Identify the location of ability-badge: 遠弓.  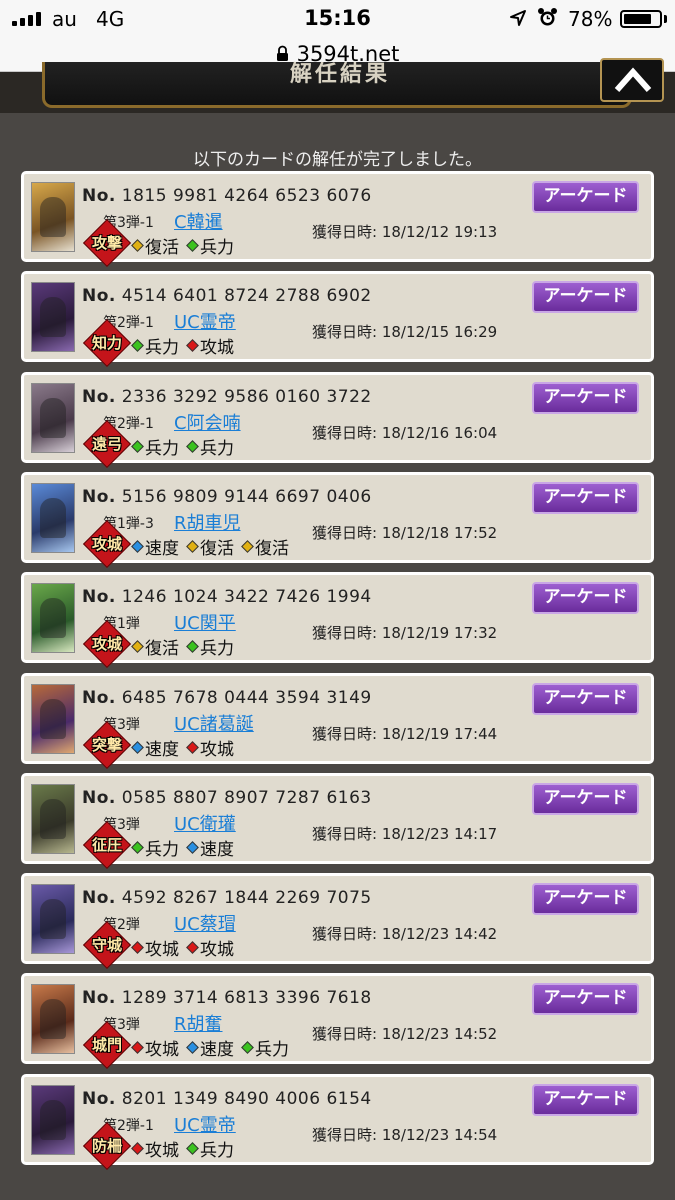
(107, 444).